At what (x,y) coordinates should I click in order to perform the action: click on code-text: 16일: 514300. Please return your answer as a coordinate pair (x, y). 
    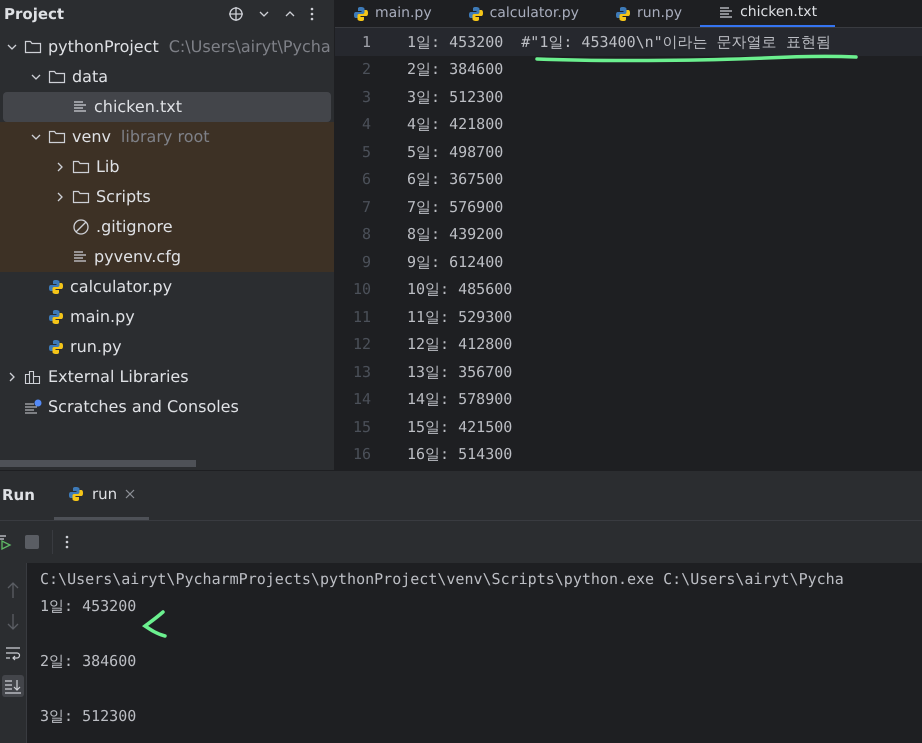
    Looking at the image, I should click on (459, 454).